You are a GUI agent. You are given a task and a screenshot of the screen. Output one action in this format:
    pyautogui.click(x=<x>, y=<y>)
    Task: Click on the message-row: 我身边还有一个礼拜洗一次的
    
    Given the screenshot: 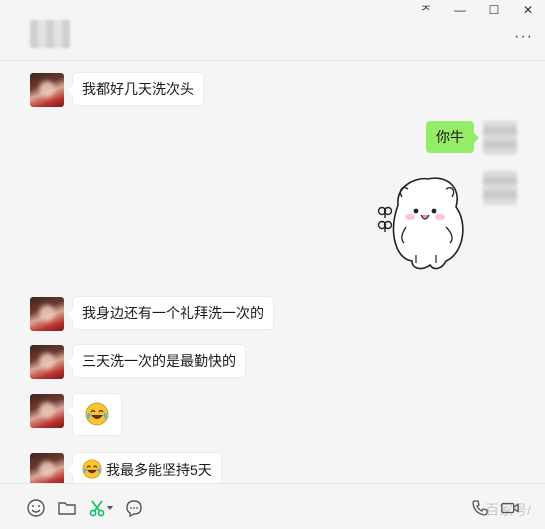 What is the action you would take?
    pyautogui.click(x=151, y=314)
    